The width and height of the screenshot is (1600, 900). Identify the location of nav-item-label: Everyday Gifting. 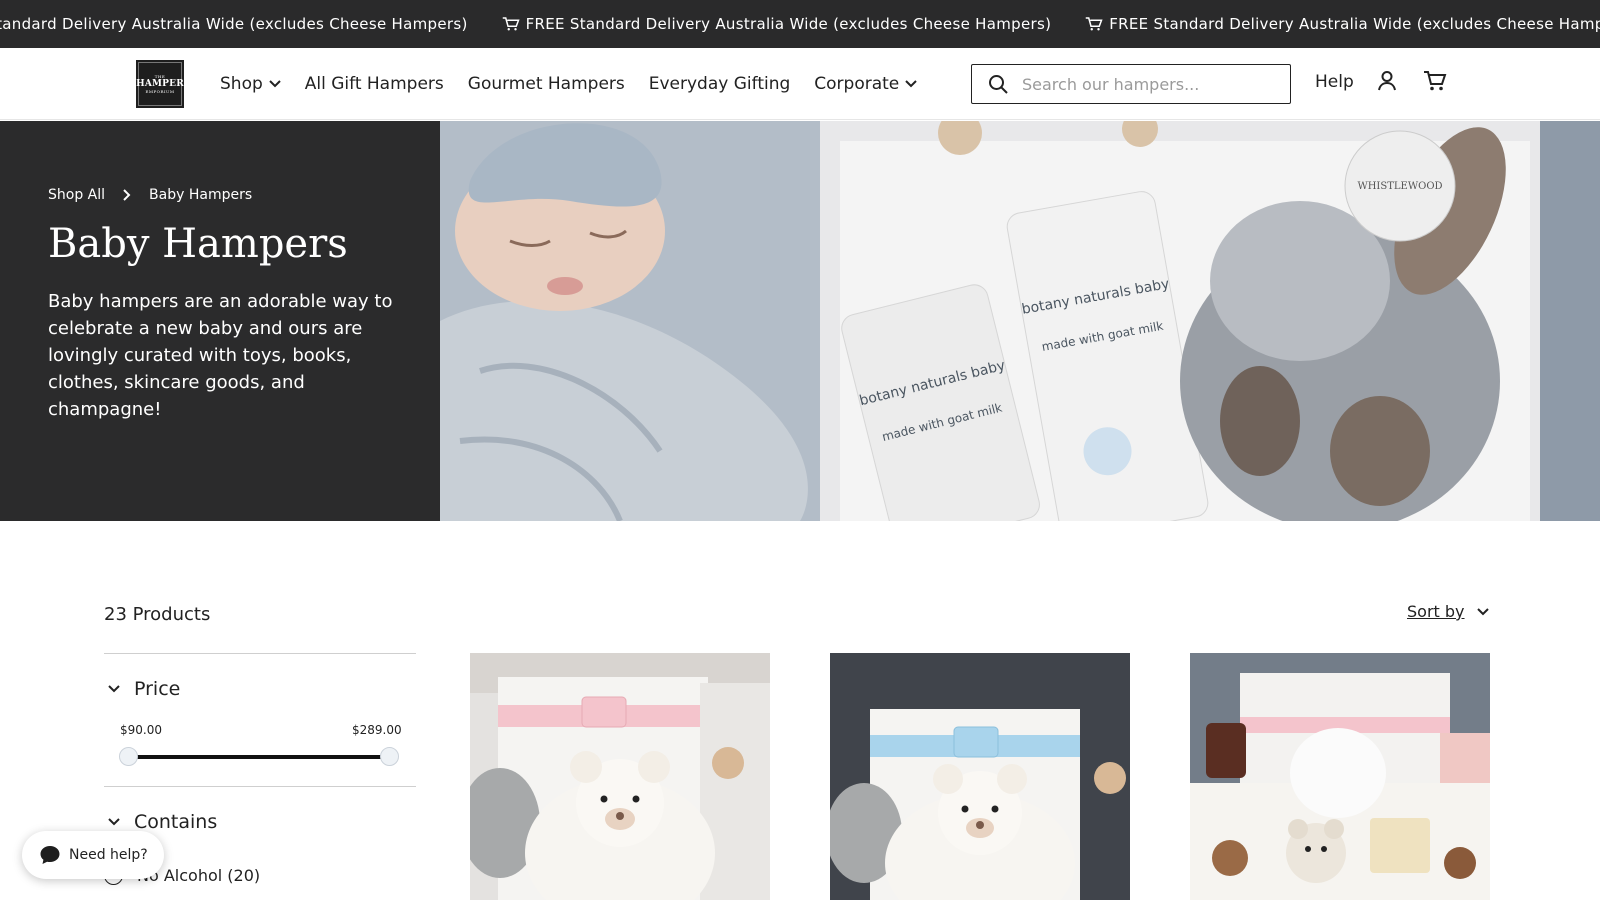
(719, 84).